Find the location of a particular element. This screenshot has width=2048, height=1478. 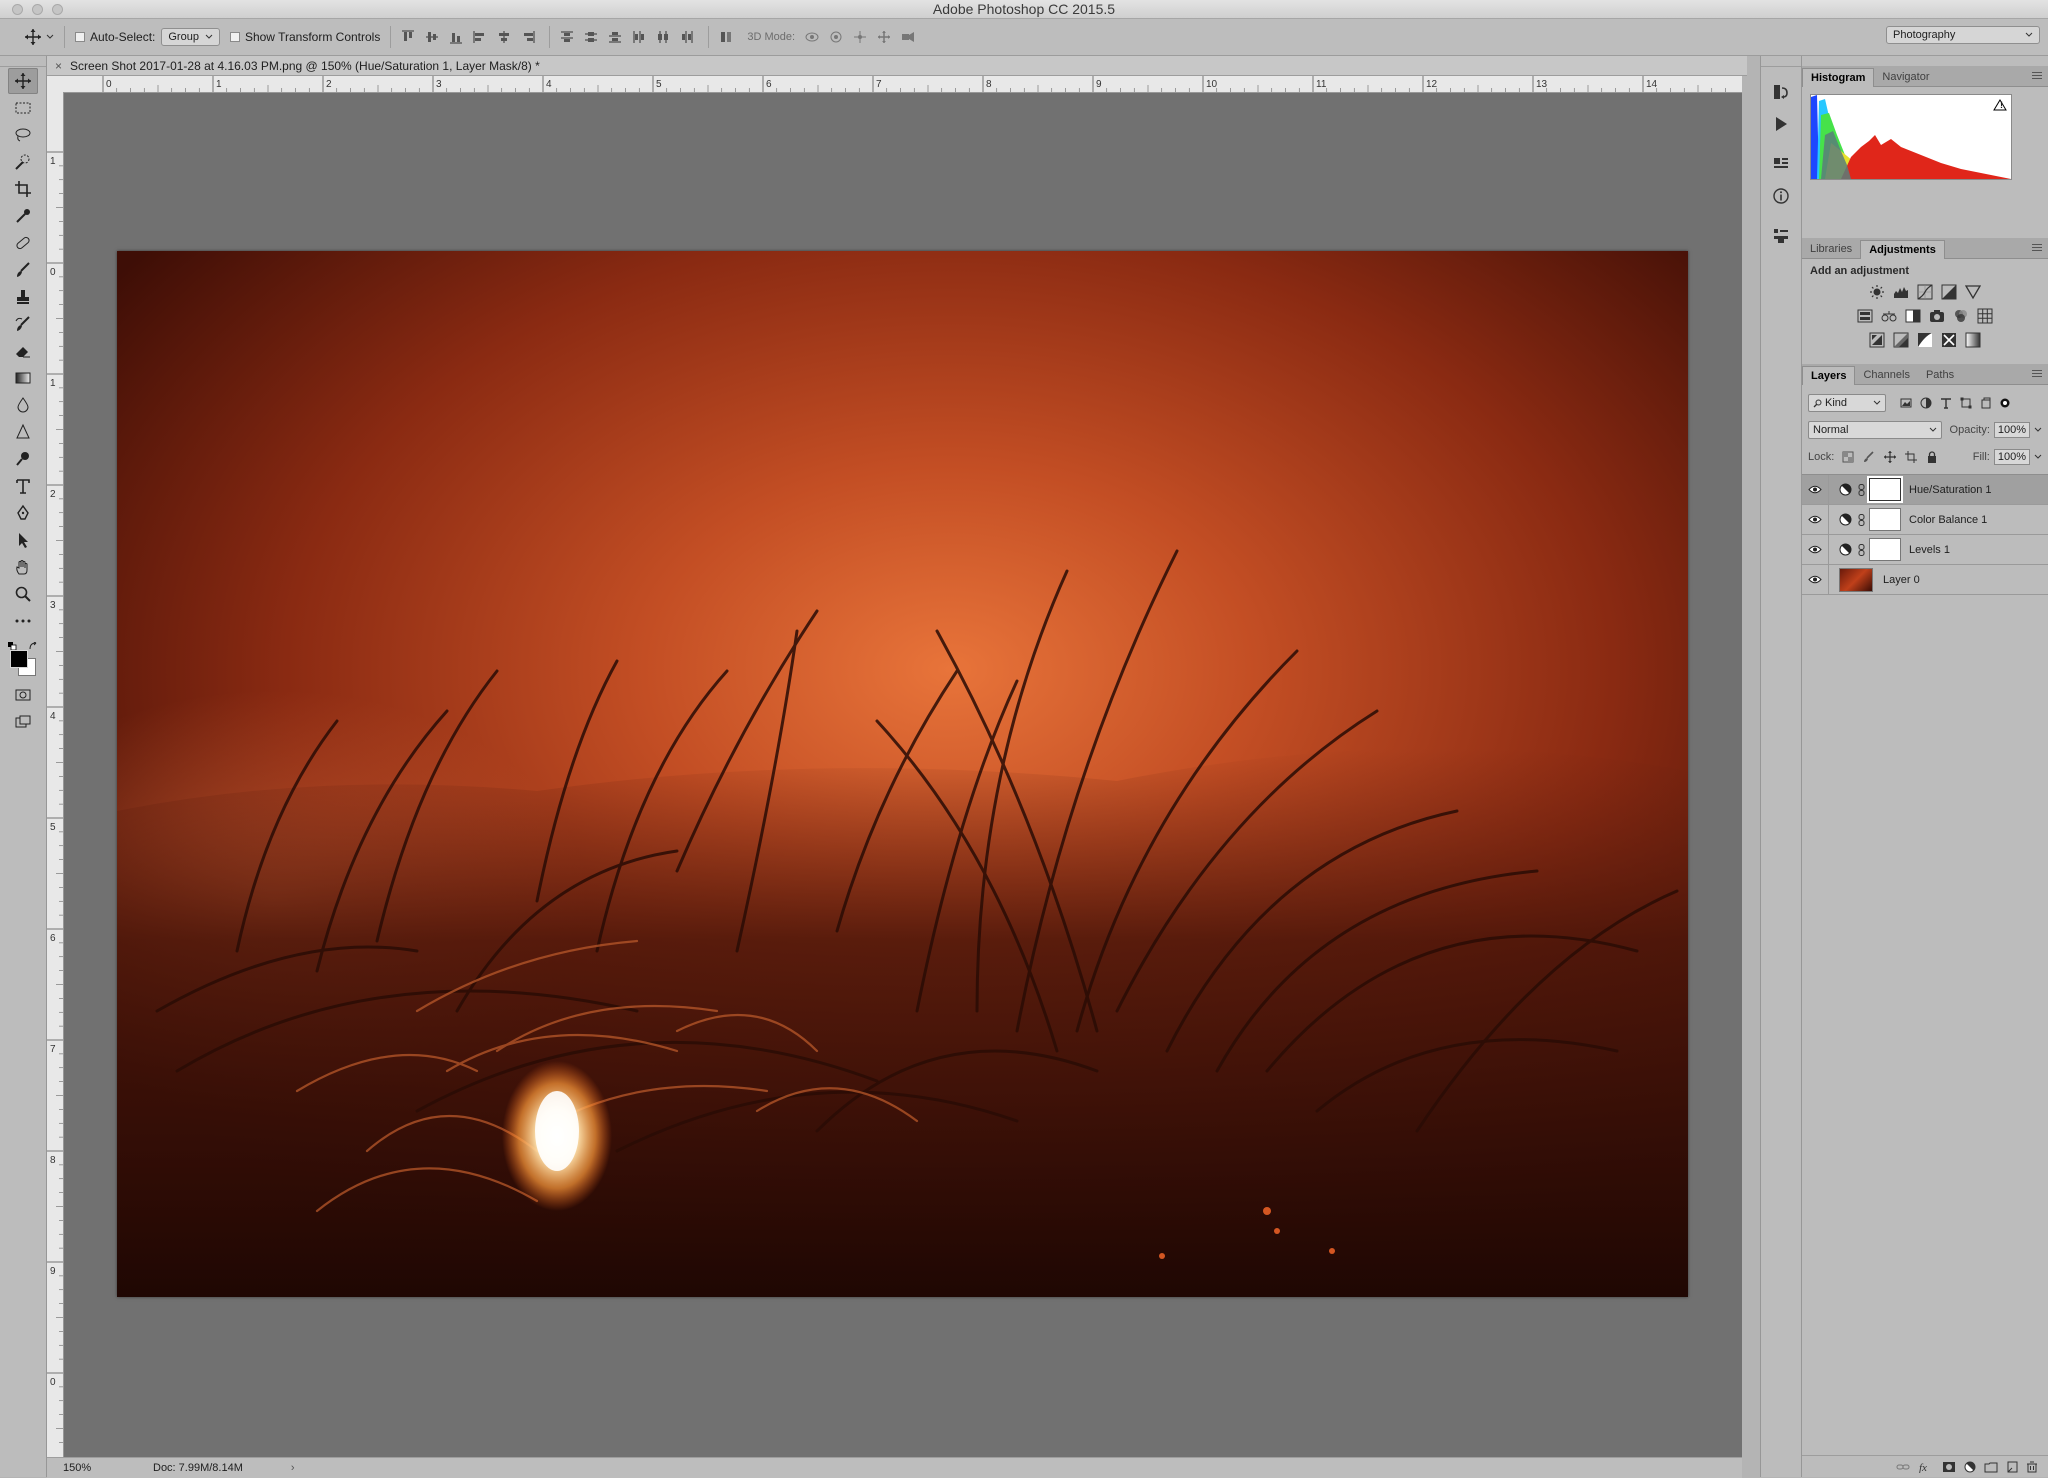

dock-collapse-handle is located at coordinates (1781, 61).